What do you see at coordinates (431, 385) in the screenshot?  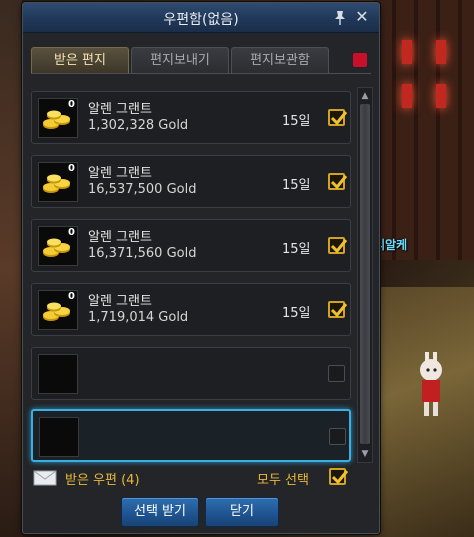 I see `player-character` at bounding box center [431, 385].